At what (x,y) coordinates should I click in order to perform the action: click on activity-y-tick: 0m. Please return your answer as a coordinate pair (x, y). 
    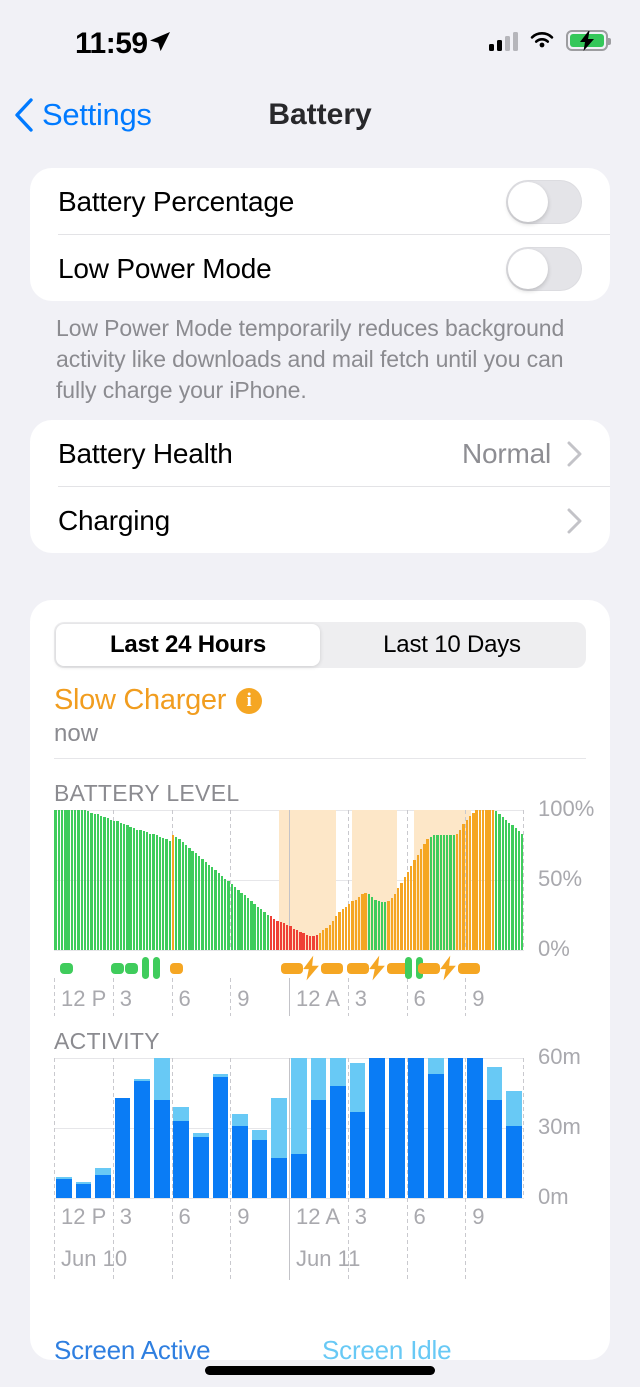
    Looking at the image, I should click on (553, 1196).